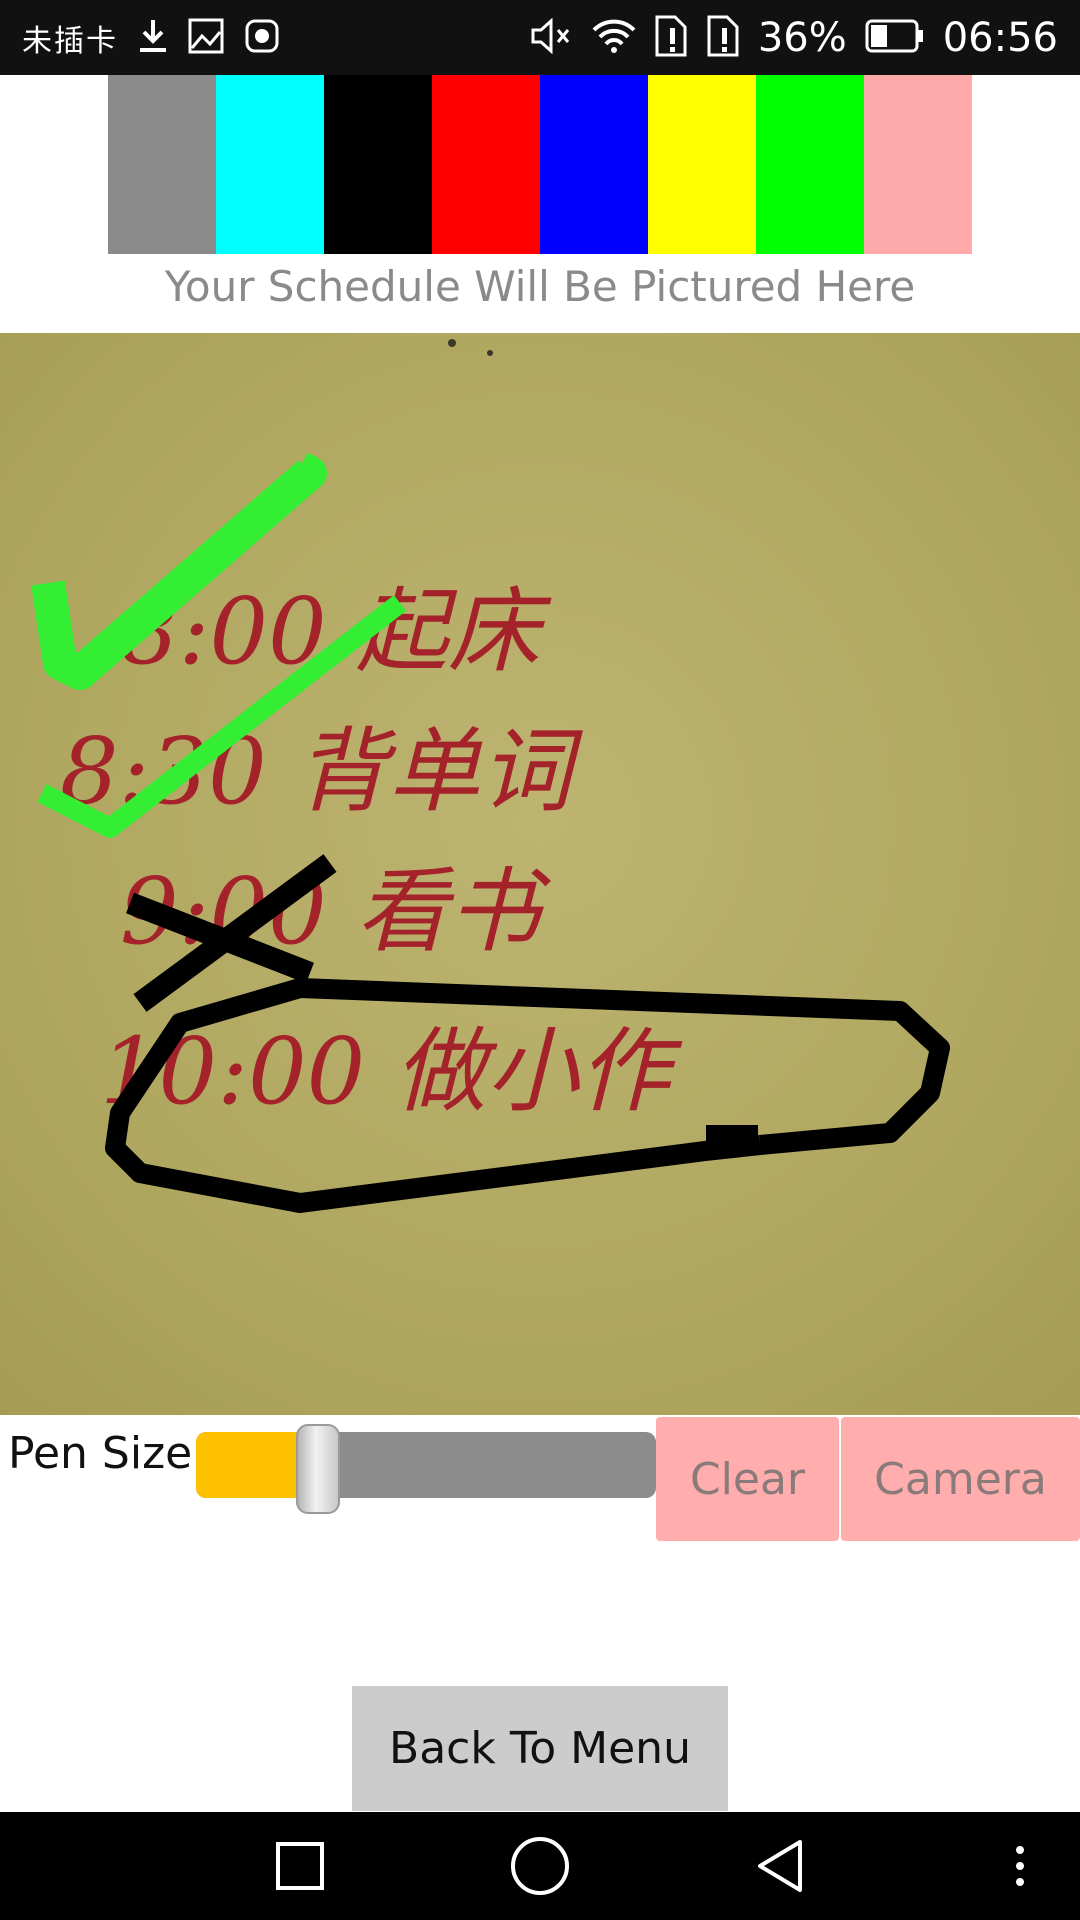  Describe the element at coordinates (153, 38) in the screenshot. I see `download-icon` at that location.